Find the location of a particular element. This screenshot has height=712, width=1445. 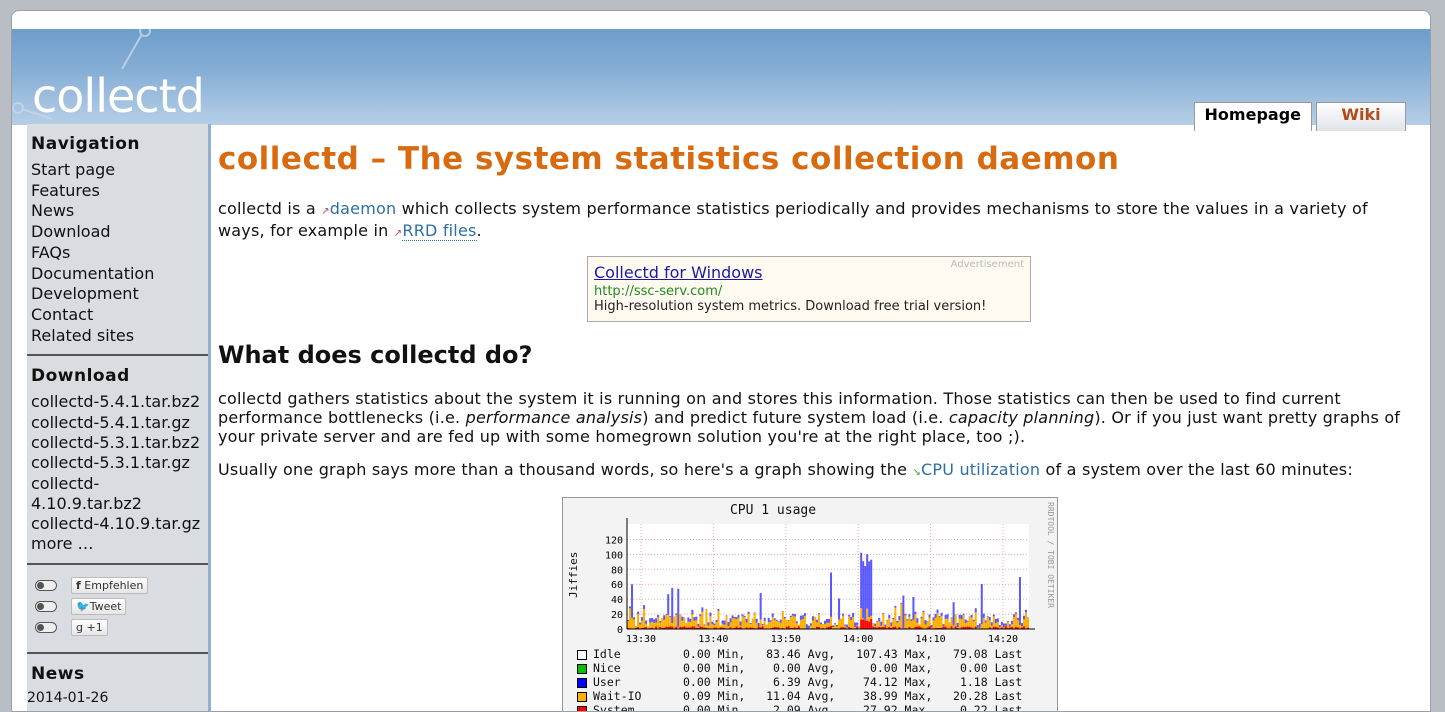

legend-swatch is located at coordinates (582, 697).